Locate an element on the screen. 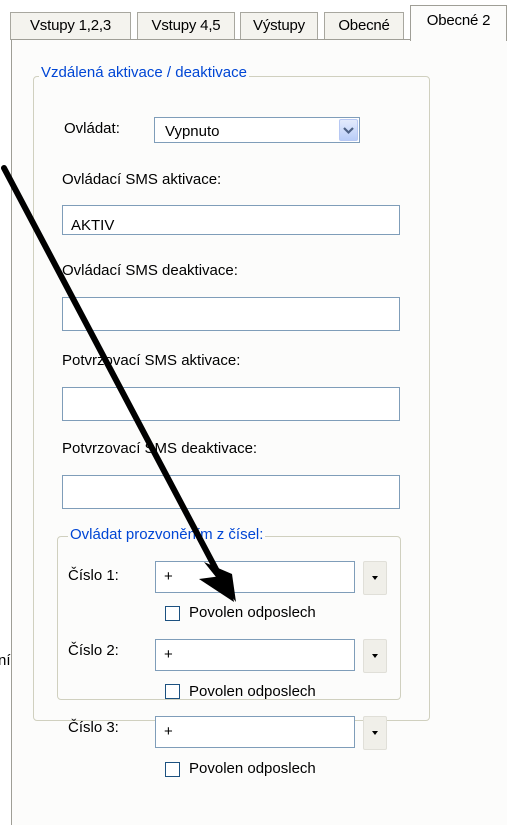 This screenshot has height=825, width=507. sms-deactivation-label: Ovládací SMS deaktivace: is located at coordinates (150, 270).